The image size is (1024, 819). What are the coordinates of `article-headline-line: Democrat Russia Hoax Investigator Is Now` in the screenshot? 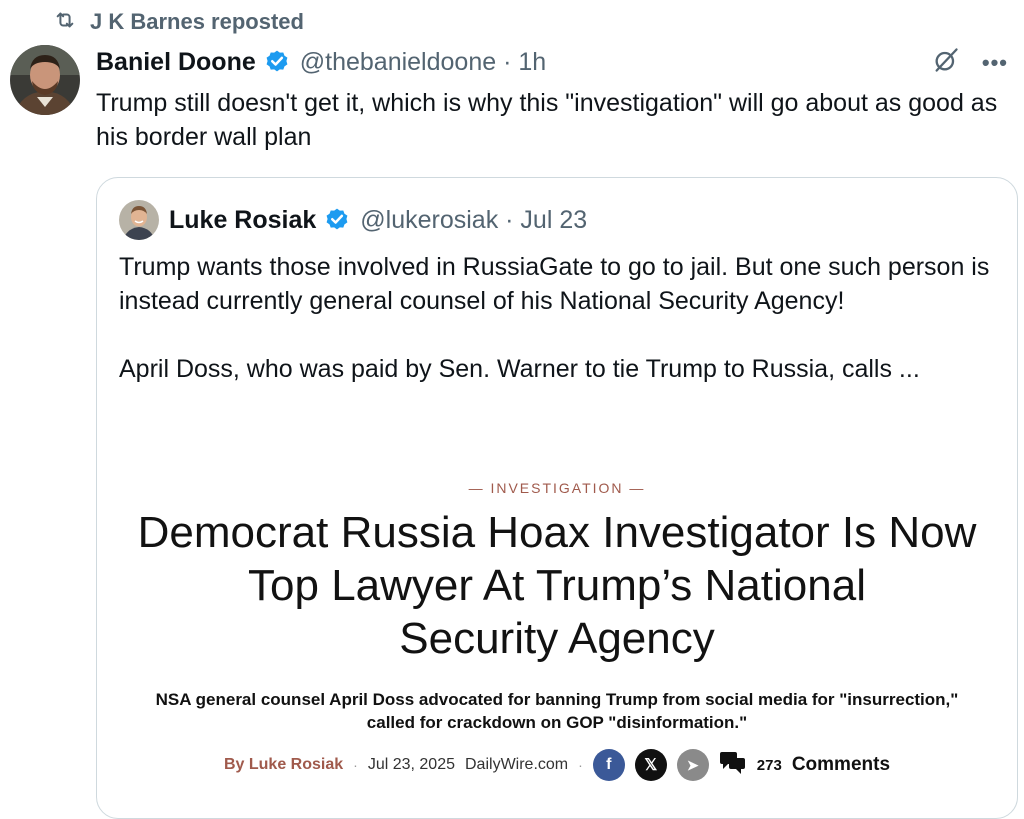 It's located at (557, 532).